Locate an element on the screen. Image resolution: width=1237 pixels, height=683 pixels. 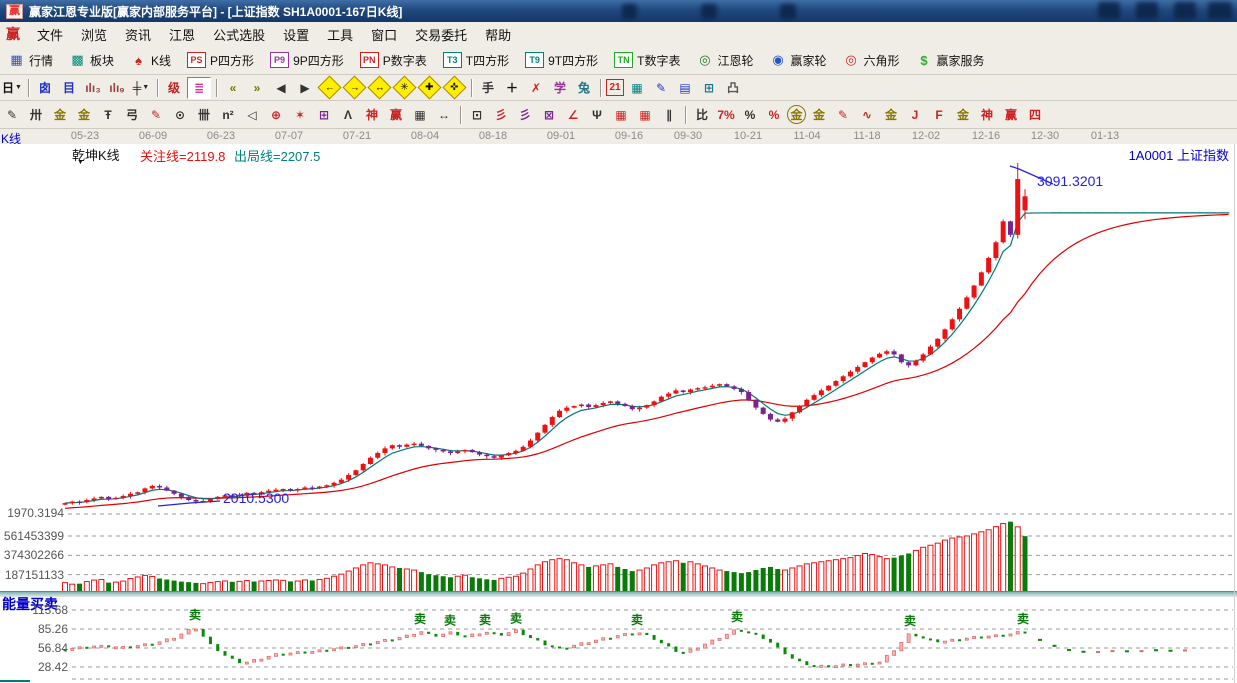
box-tool-icon: ⊡ is located at coordinates (477, 115).